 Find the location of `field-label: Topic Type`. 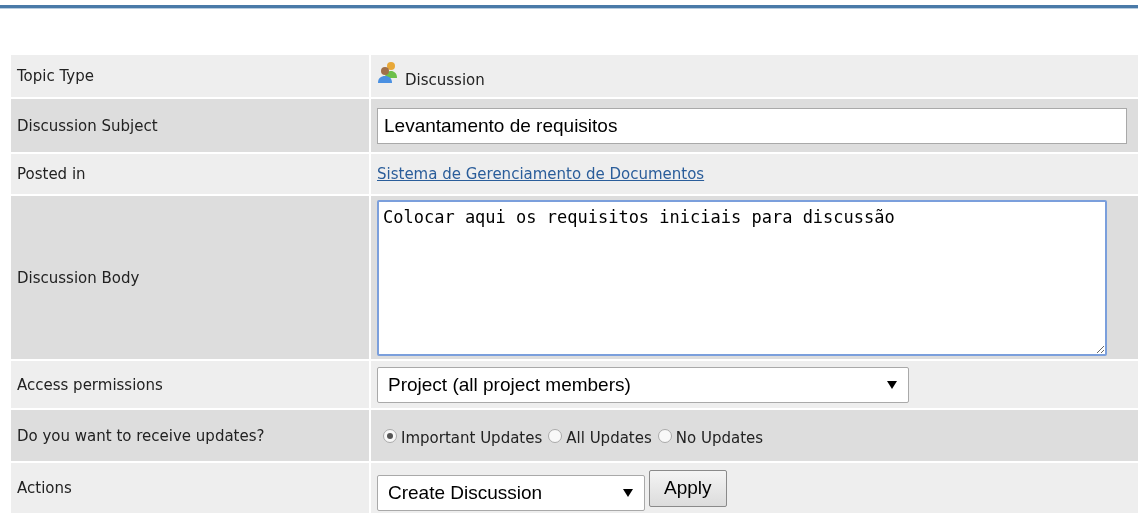

field-label: Topic Type is located at coordinates (55, 76).